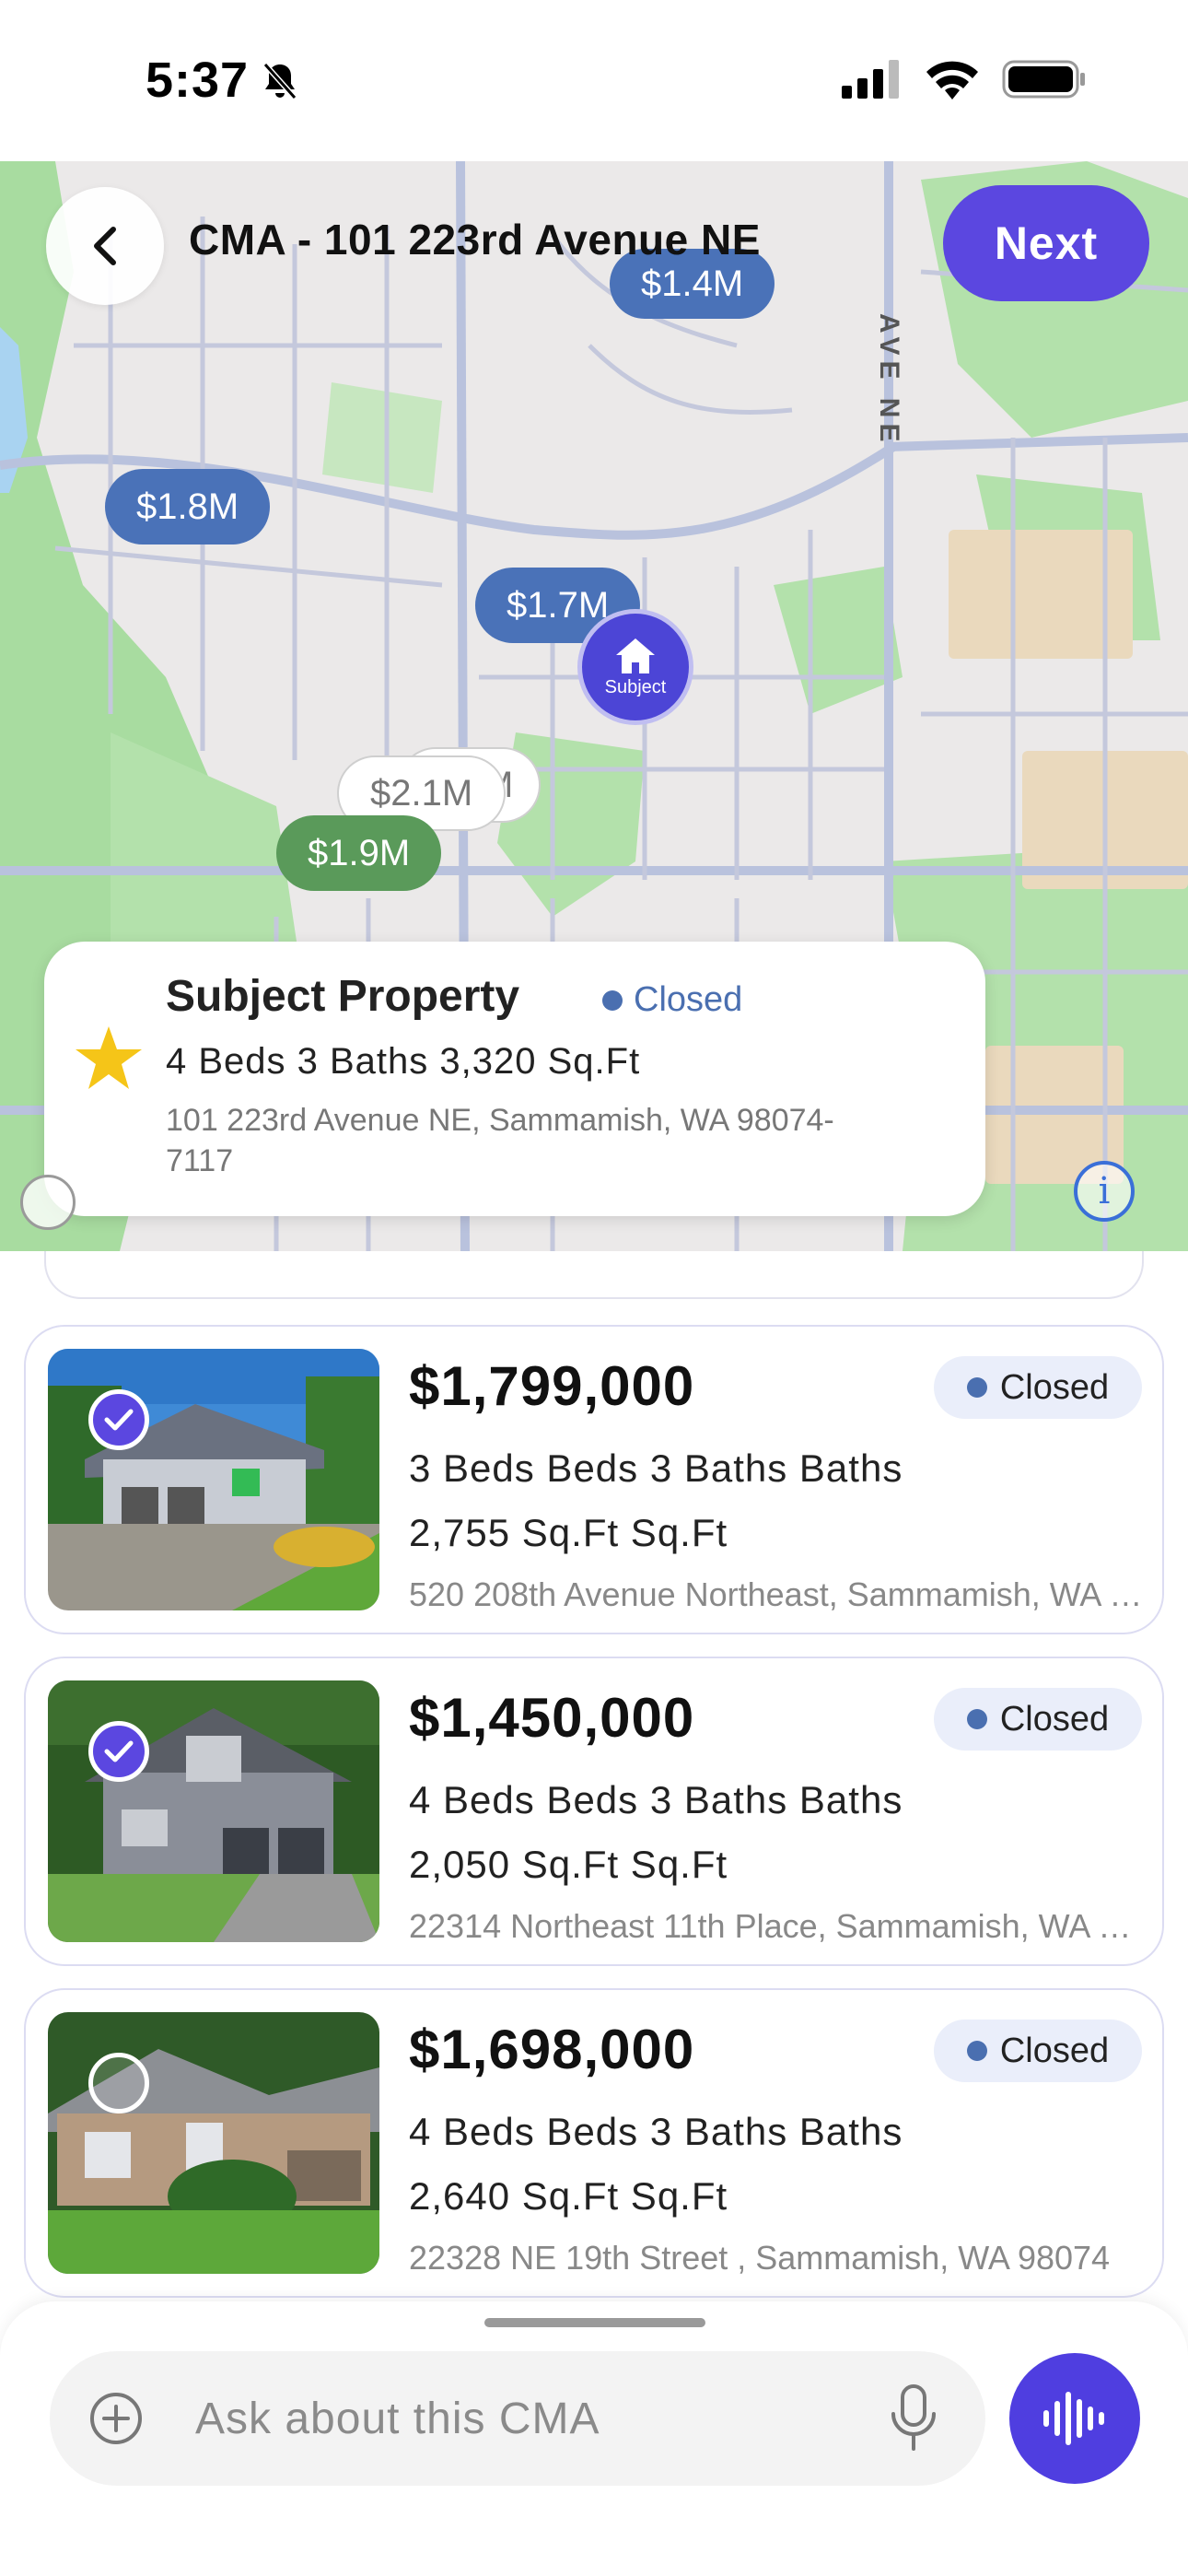 This screenshot has width=1188, height=2576. What do you see at coordinates (48, 1202) in the screenshot?
I see `map-attribution-logo` at bounding box center [48, 1202].